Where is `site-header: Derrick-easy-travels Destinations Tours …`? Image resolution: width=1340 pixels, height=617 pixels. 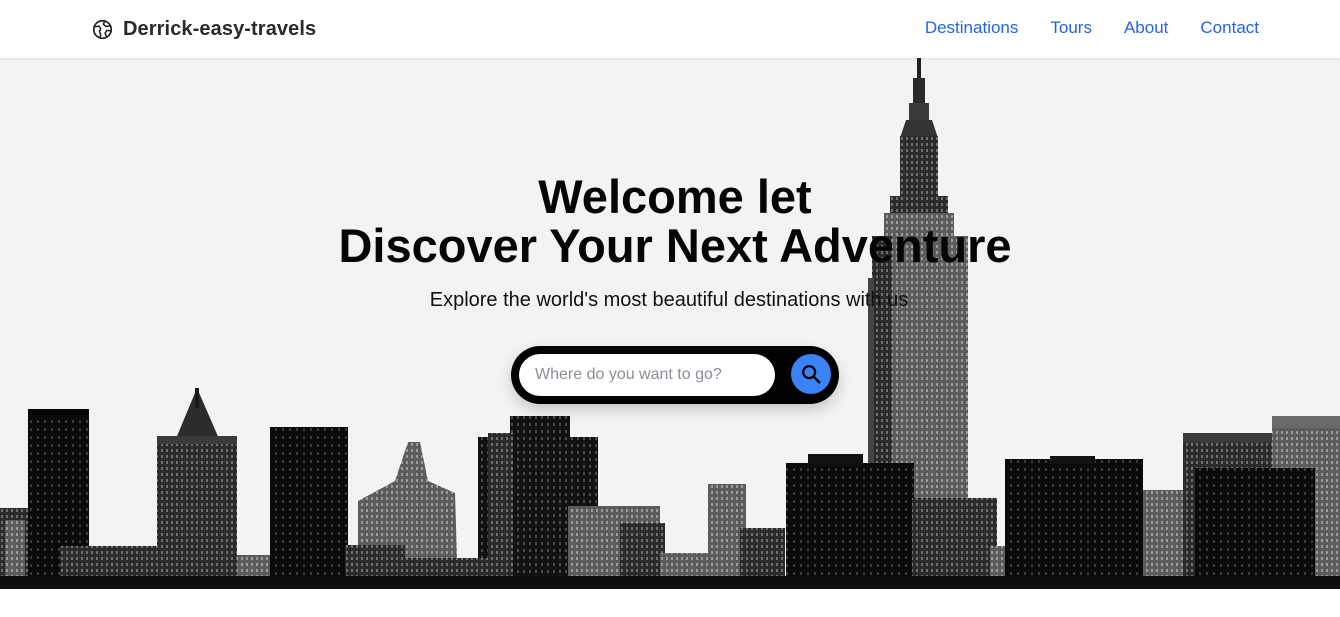
site-header: Derrick-easy-travels Destinations Tours … is located at coordinates (670, 29).